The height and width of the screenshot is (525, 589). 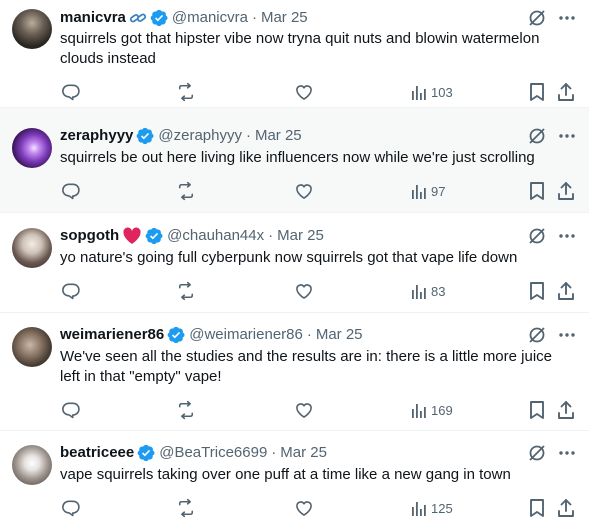 I want to click on tweet-header: zeraphyyy @zeraphyyy · Mar 25, so click(x=289, y=136).